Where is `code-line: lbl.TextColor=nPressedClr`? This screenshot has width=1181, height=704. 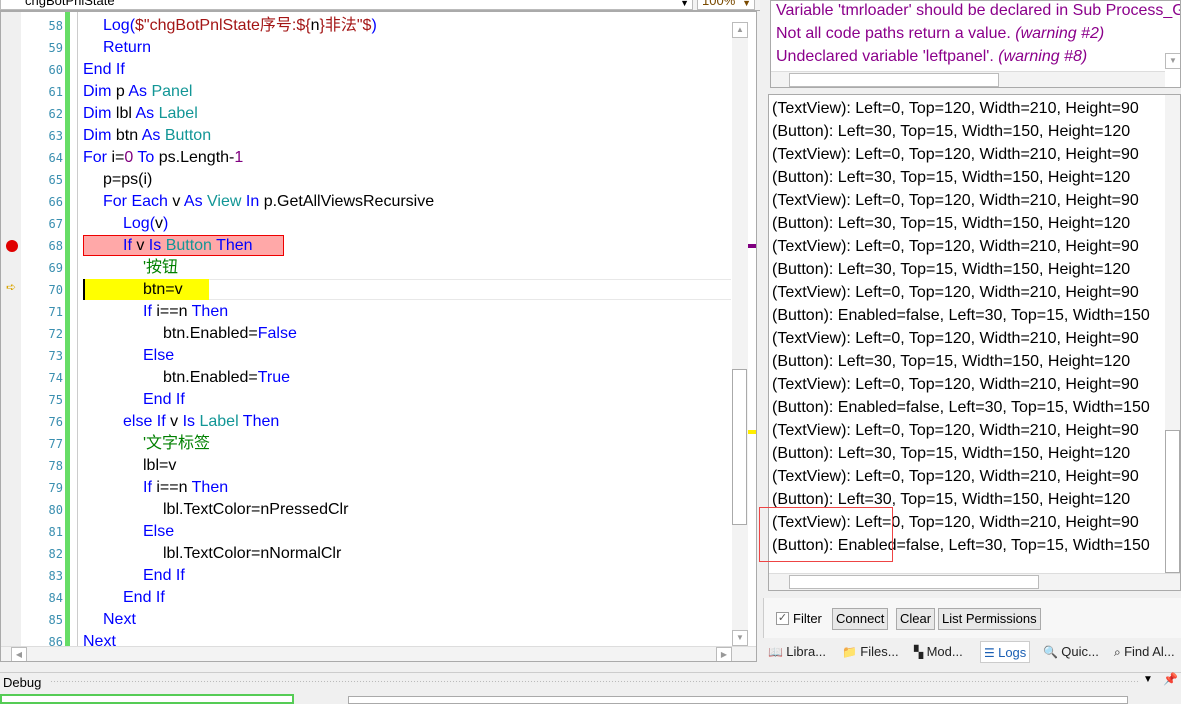
code-line: lbl.TextColor=nPressedClr is located at coordinates (255, 510).